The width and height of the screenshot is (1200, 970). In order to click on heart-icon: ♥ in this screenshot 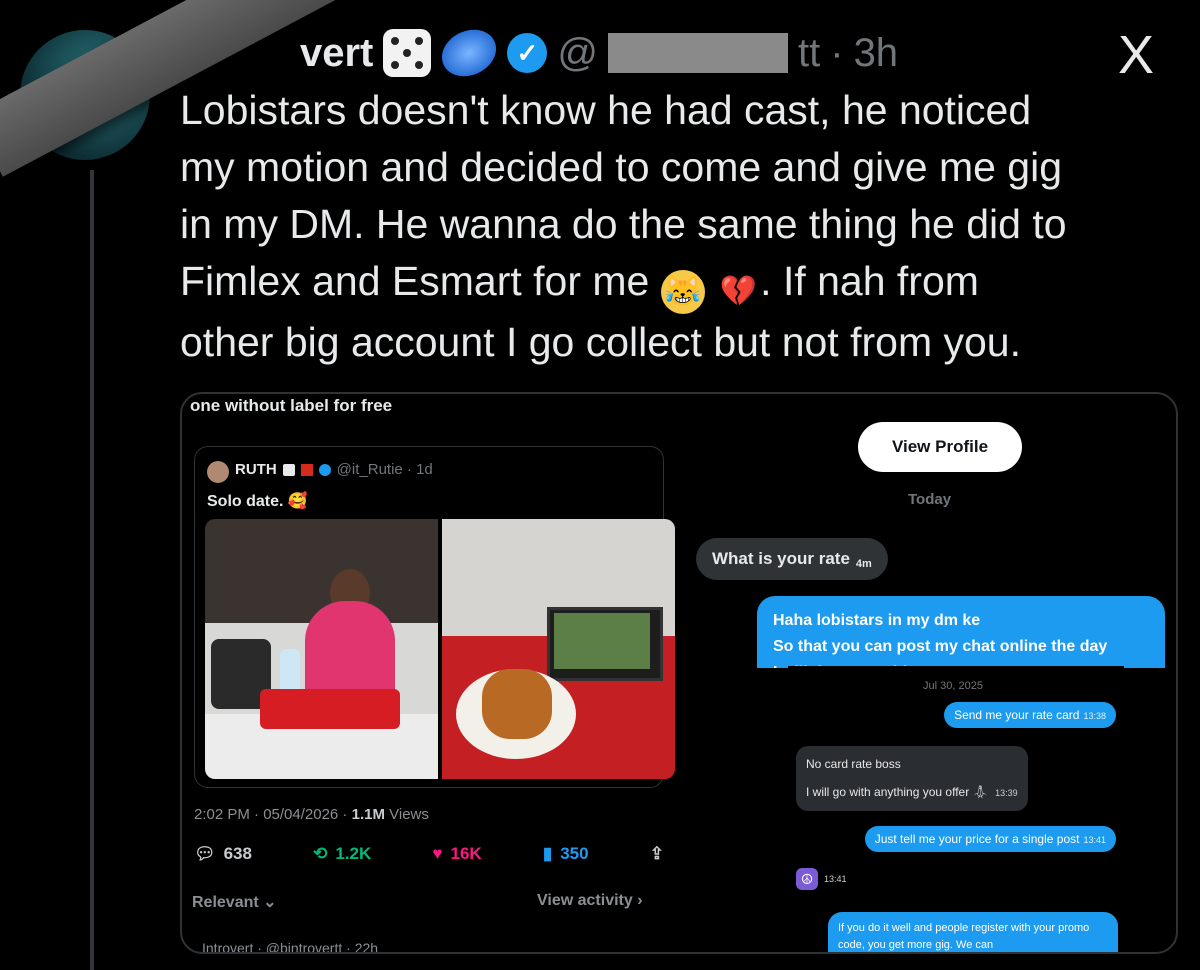, I will do `click(437, 853)`.